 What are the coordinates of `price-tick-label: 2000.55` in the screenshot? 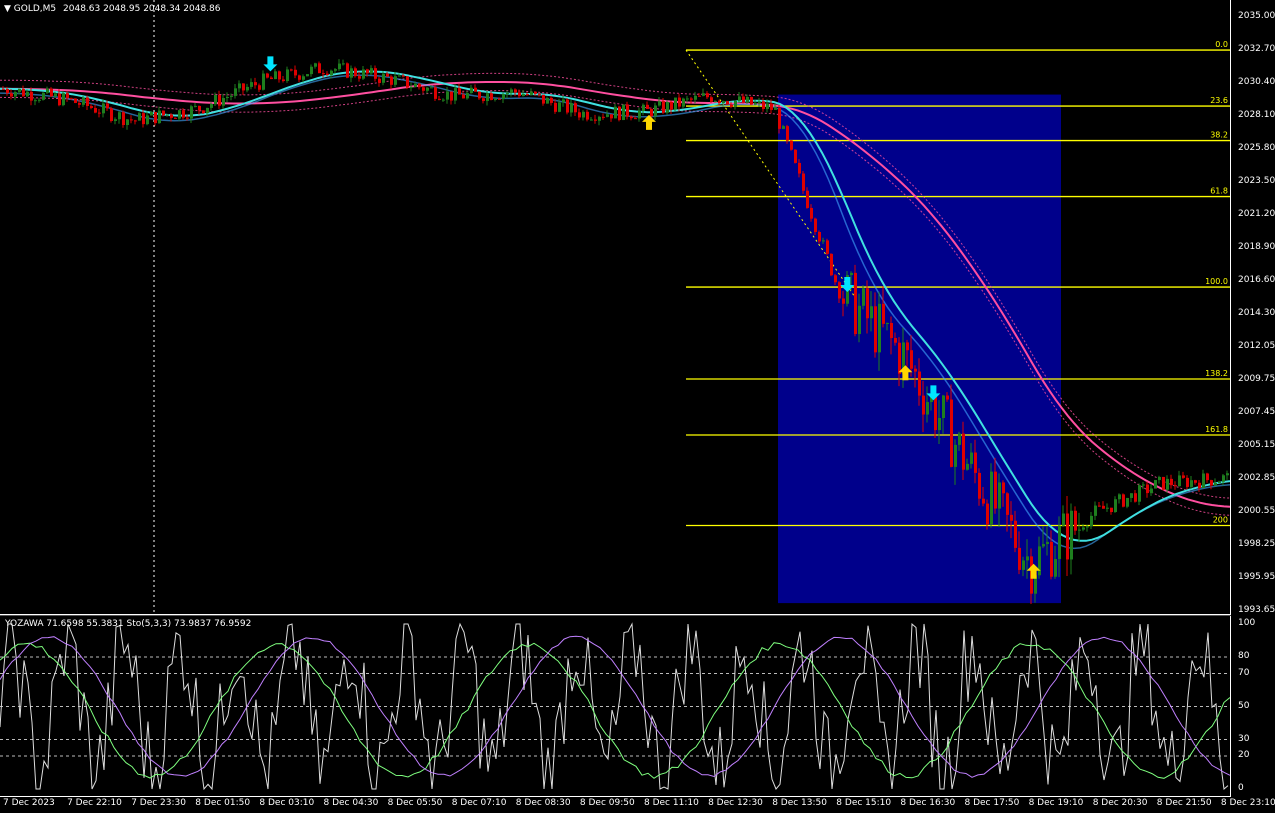 It's located at (1256, 510).